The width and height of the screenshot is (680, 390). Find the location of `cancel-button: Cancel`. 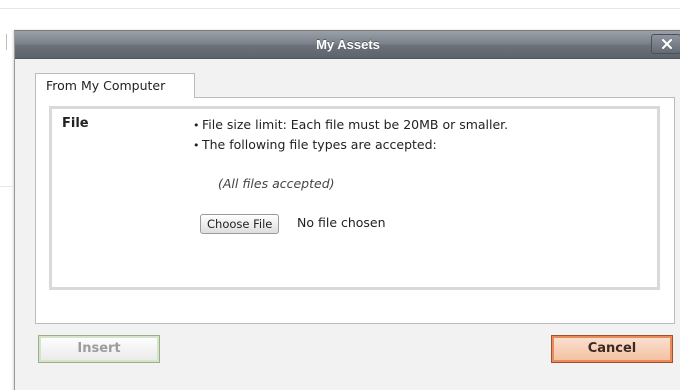

cancel-button: Cancel is located at coordinates (612, 349).